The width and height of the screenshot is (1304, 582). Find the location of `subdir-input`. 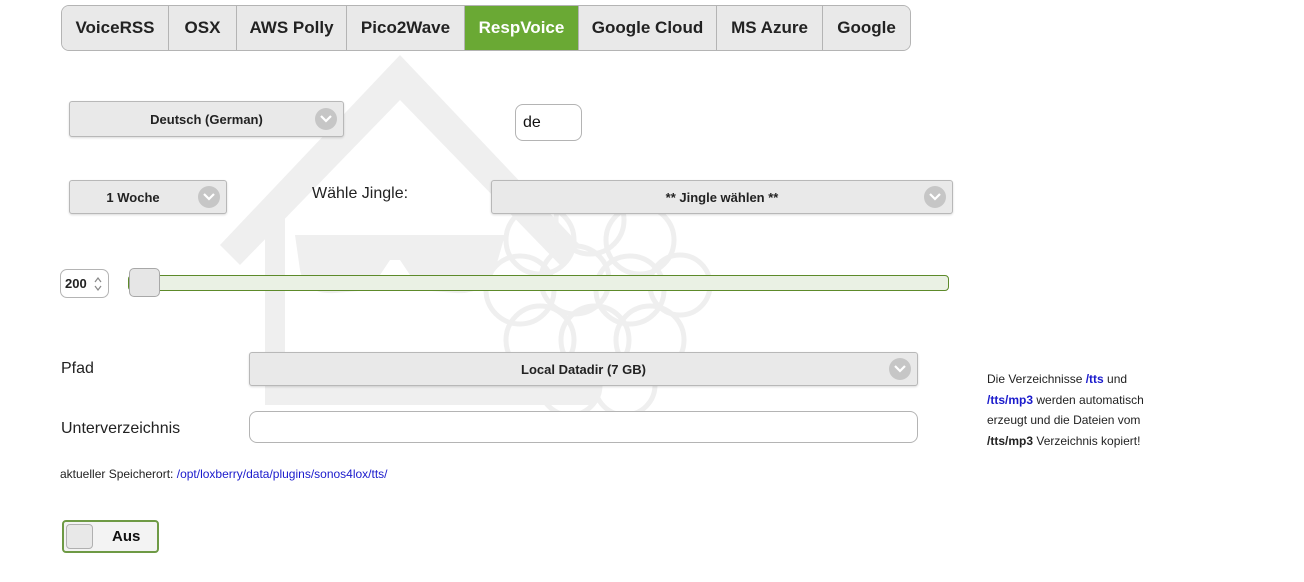

subdir-input is located at coordinates (583, 427).